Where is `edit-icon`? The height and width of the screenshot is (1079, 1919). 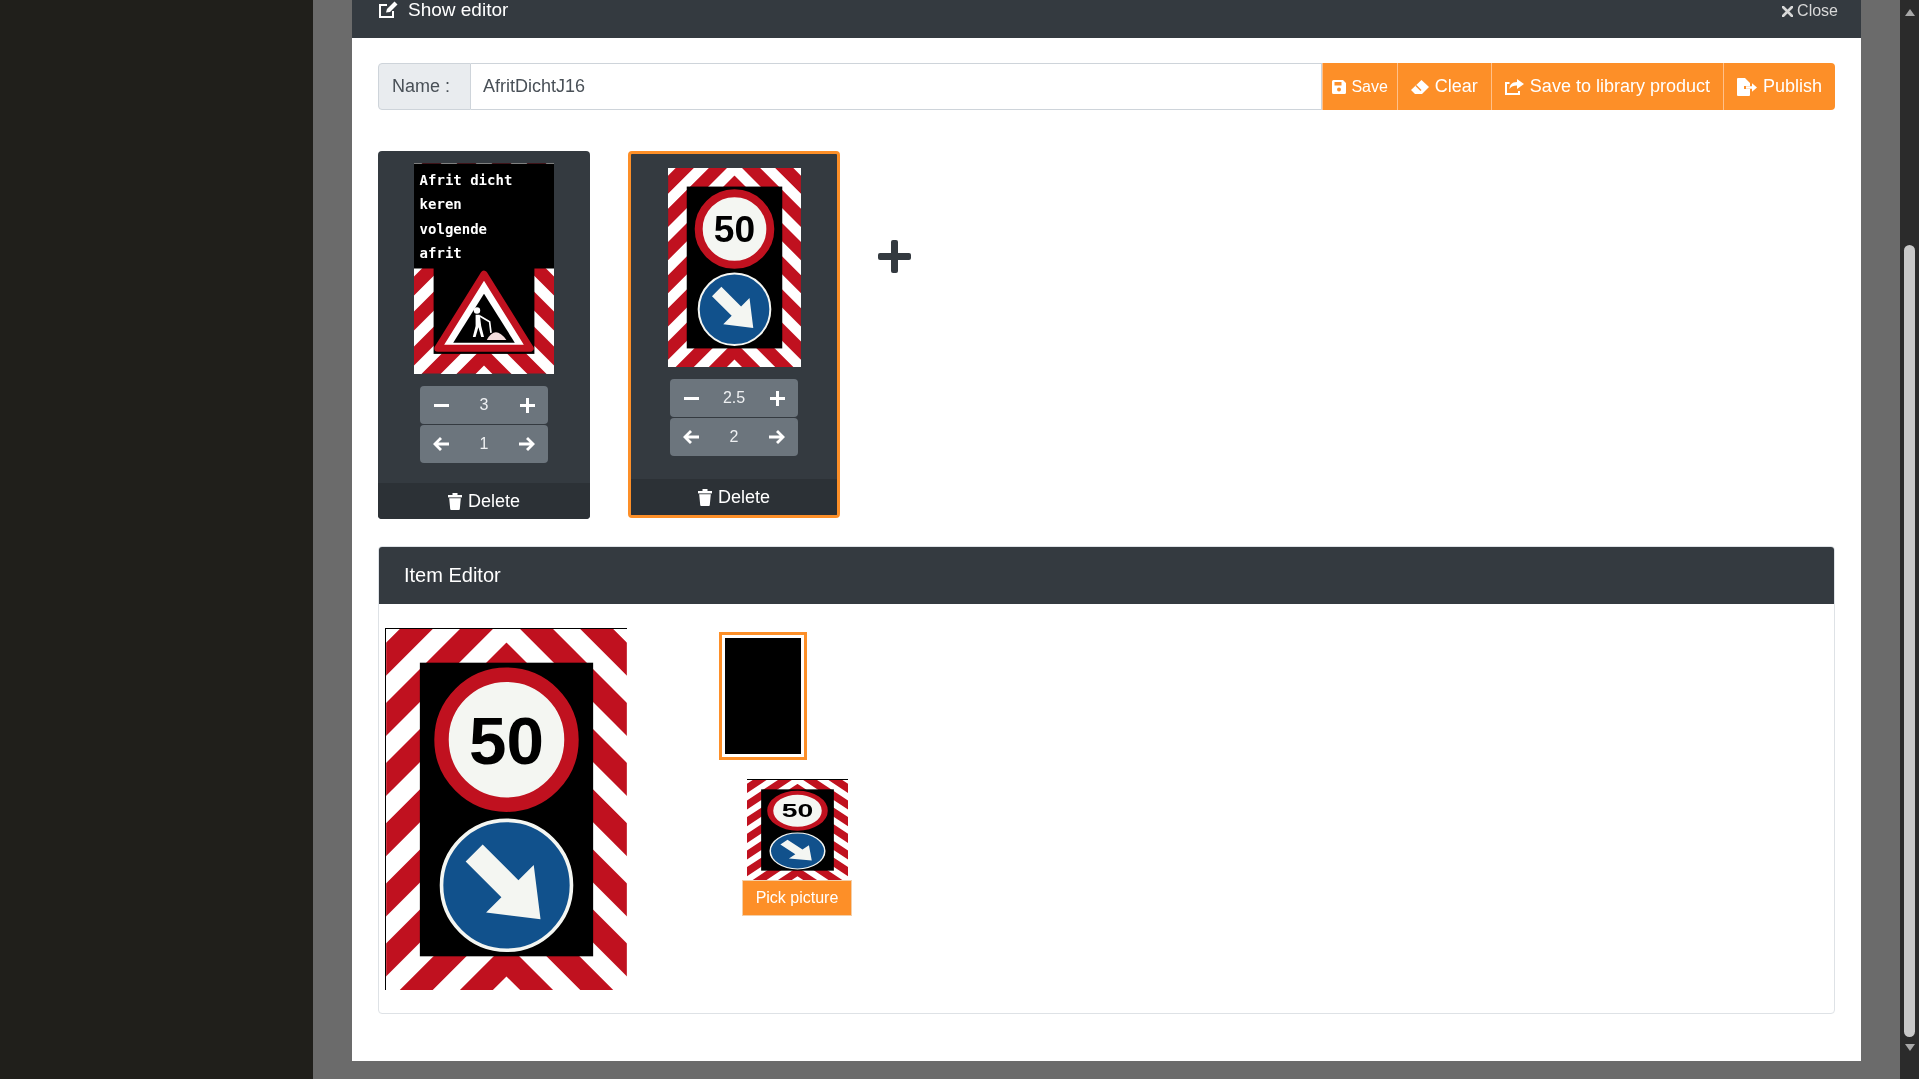
edit-icon is located at coordinates (388, 10).